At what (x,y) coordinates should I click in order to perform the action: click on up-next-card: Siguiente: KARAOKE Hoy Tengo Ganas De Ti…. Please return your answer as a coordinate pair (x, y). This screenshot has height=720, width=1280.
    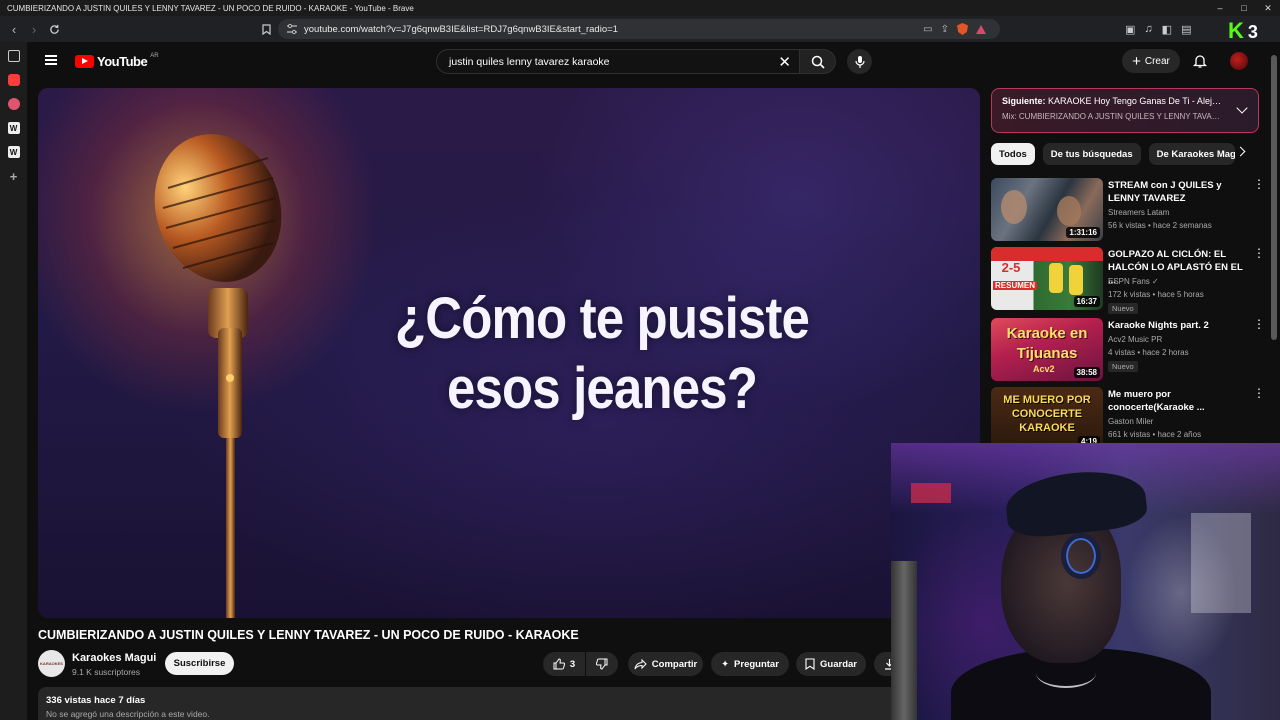
    Looking at the image, I should click on (1125, 110).